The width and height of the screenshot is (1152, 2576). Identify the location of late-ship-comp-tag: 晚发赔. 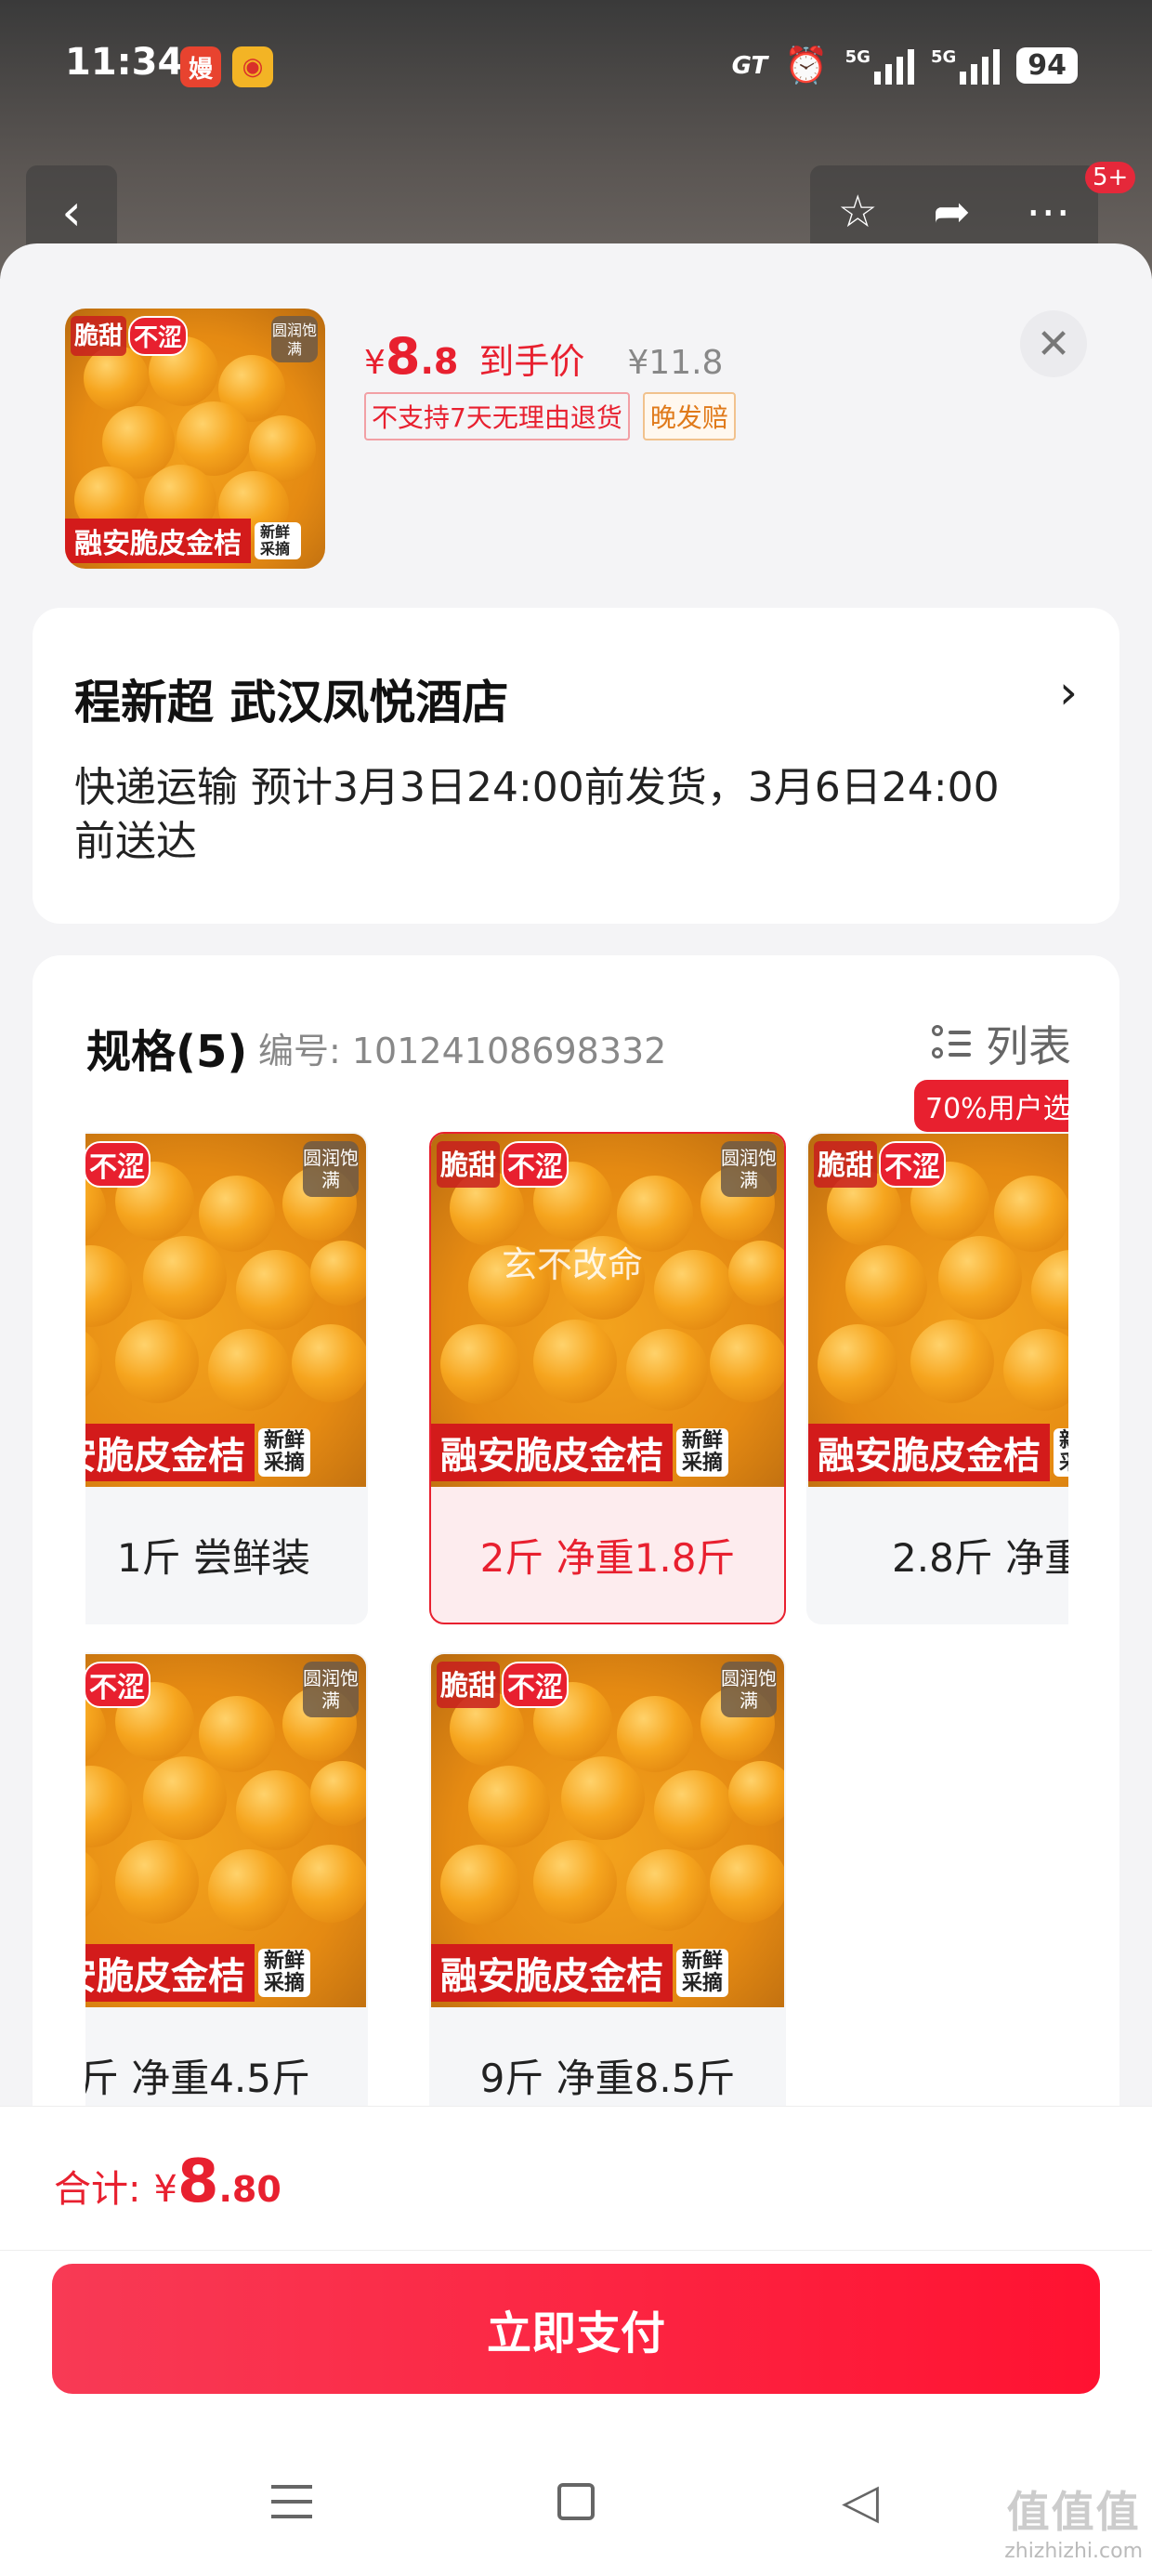
(689, 416).